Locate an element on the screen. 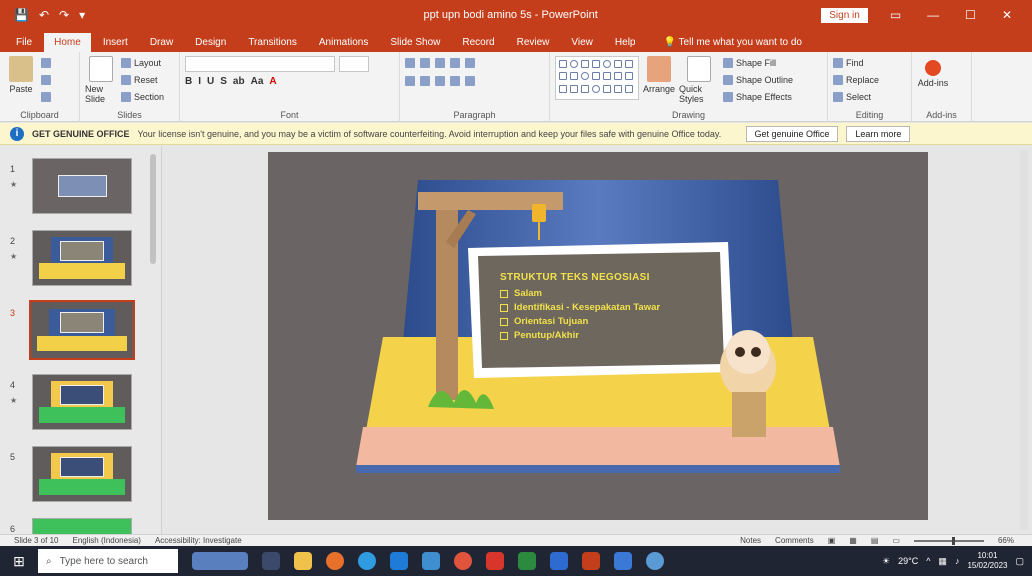 The image size is (1032, 576). maximize-icon: ☐ is located at coordinates (970, 15).